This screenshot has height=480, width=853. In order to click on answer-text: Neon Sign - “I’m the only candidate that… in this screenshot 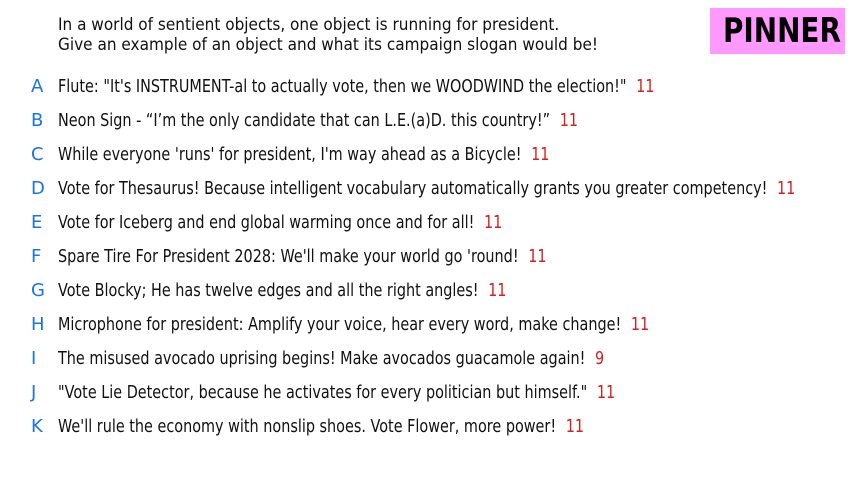, I will do `click(304, 120)`.